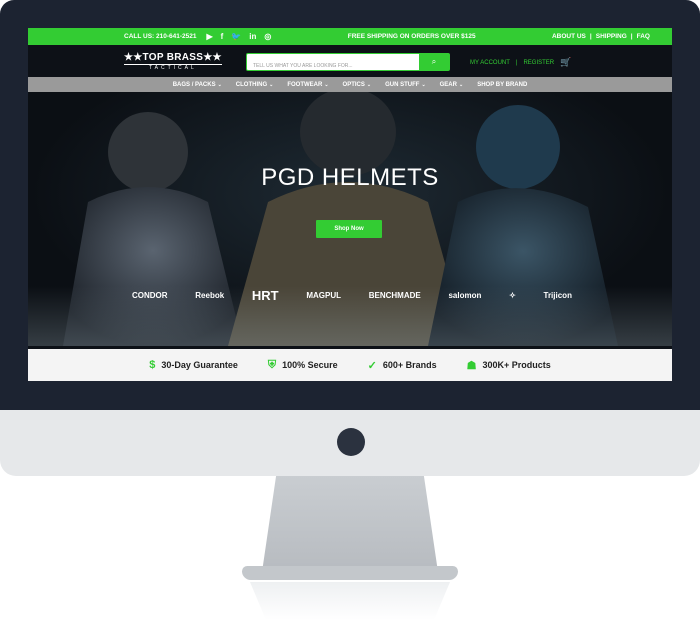 The image size is (700, 622). Describe the element at coordinates (252, 36) in the screenshot. I see `linkedin-icon: in` at that location.